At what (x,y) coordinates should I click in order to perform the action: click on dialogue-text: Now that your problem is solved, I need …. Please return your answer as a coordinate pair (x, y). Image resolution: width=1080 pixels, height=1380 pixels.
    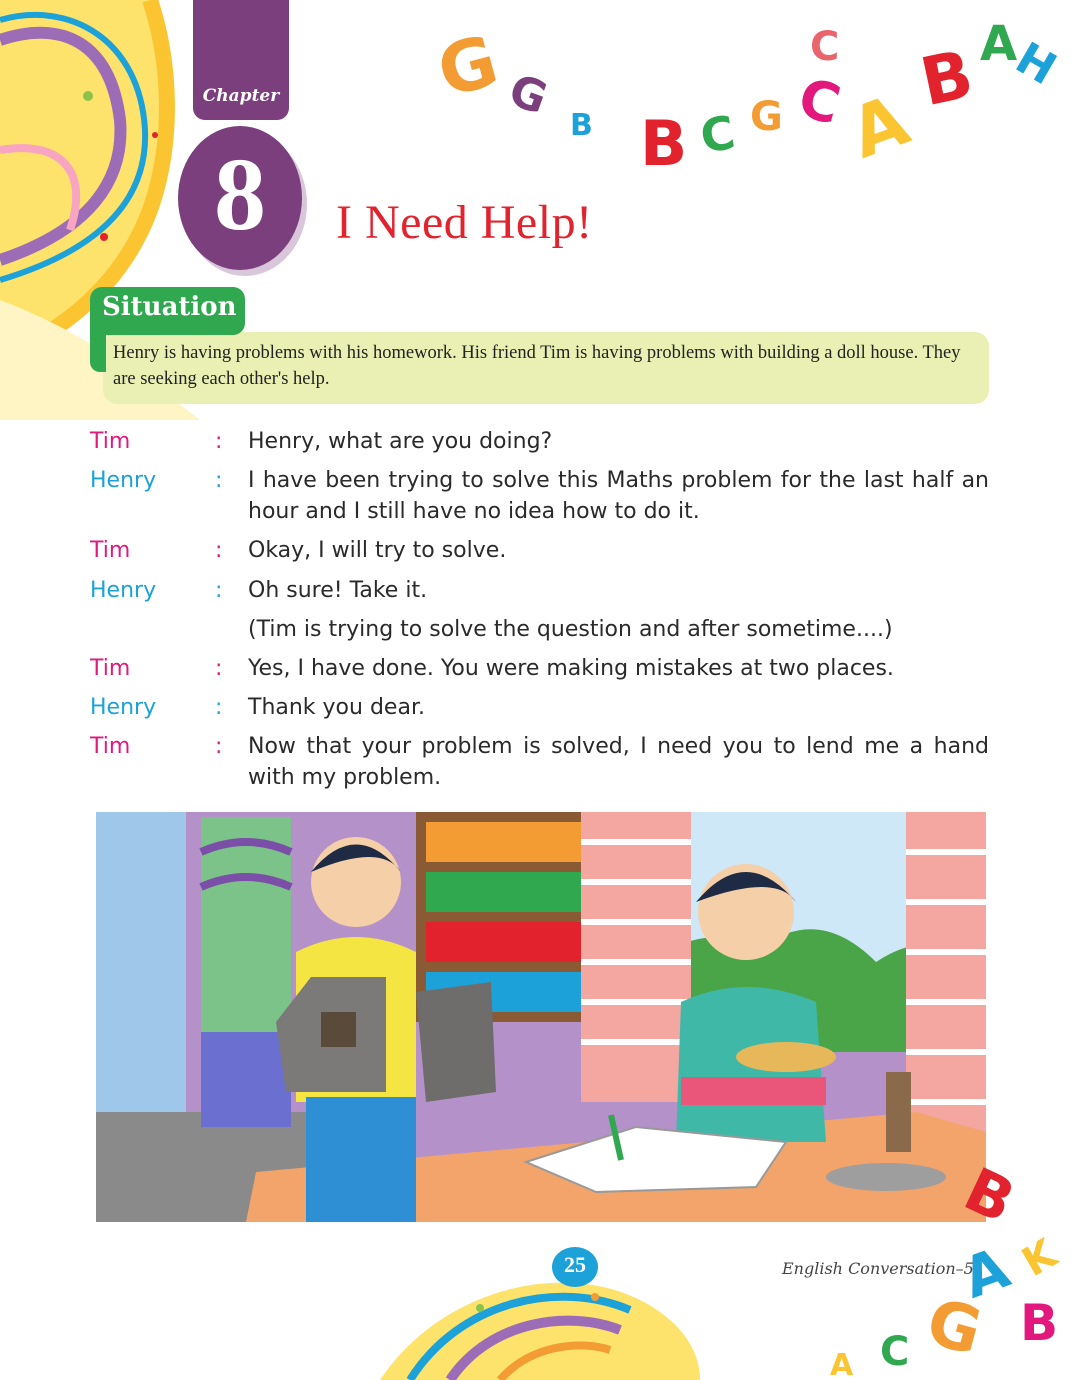
    Looking at the image, I should click on (618, 762).